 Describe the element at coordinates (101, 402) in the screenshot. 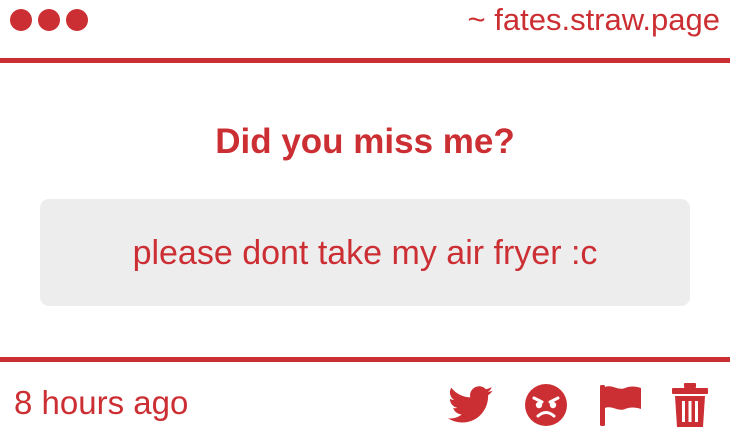

I see `timestamp: 8 hours ago` at that location.